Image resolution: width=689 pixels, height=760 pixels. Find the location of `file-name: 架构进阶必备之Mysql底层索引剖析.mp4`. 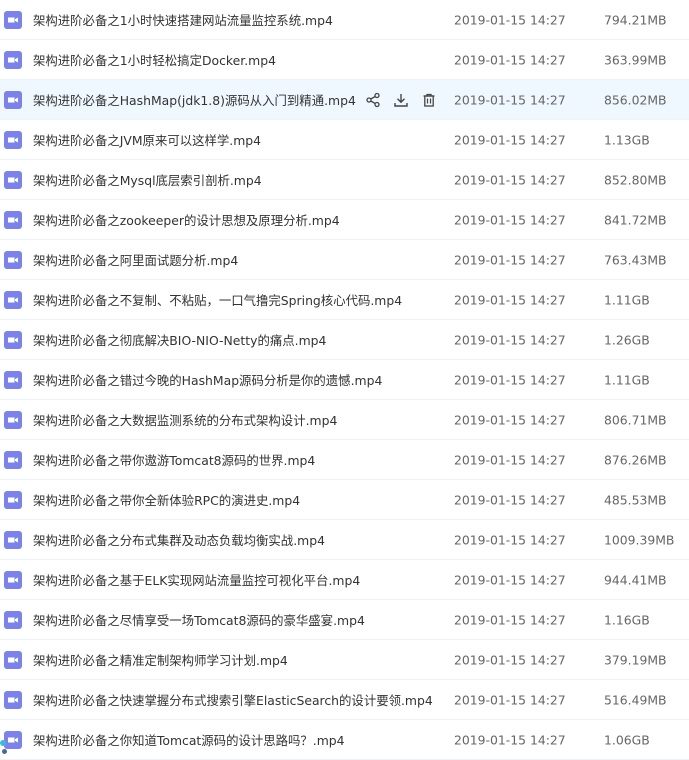

file-name: 架构进阶必备之Mysql底层索引剖析.mp4 is located at coordinates (147, 180).